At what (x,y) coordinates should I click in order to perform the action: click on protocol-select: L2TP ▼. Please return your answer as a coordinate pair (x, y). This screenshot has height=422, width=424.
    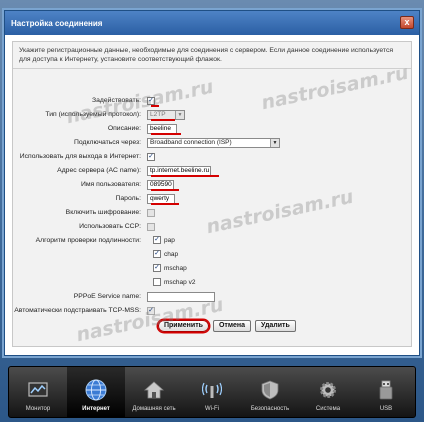
    Looking at the image, I should click on (166, 114).